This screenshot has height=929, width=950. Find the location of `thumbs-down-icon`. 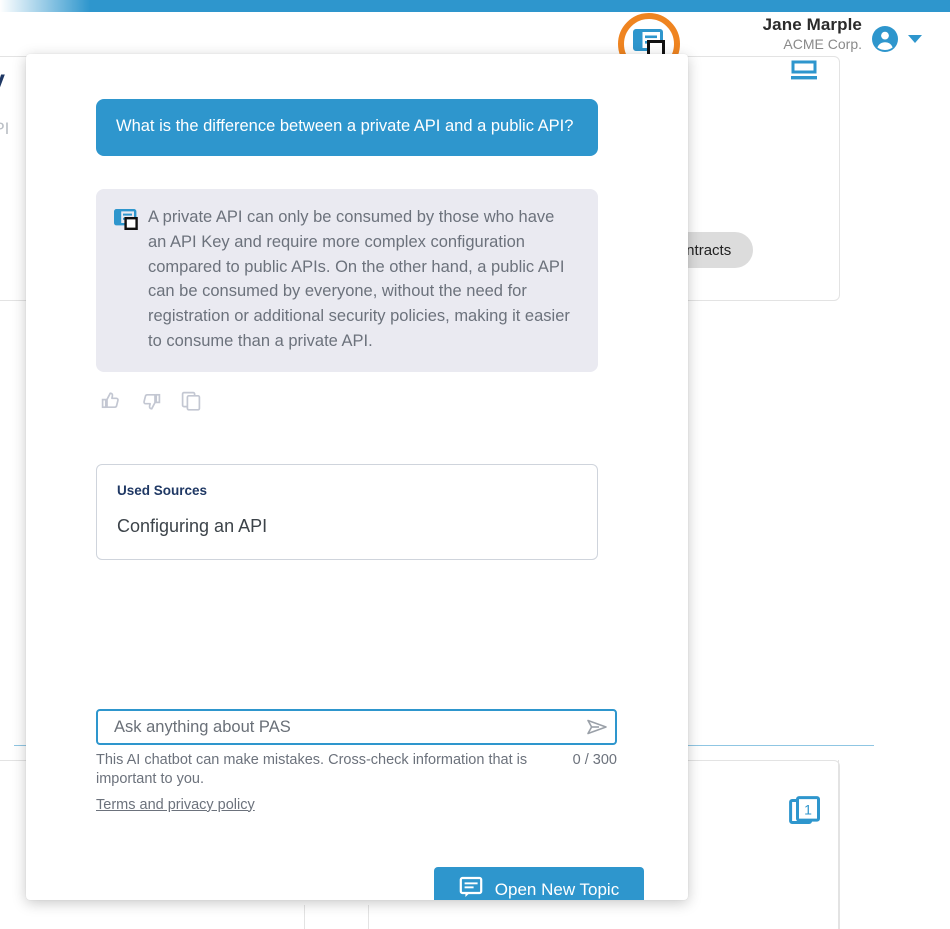

thumbs-down-icon is located at coordinates (151, 401).